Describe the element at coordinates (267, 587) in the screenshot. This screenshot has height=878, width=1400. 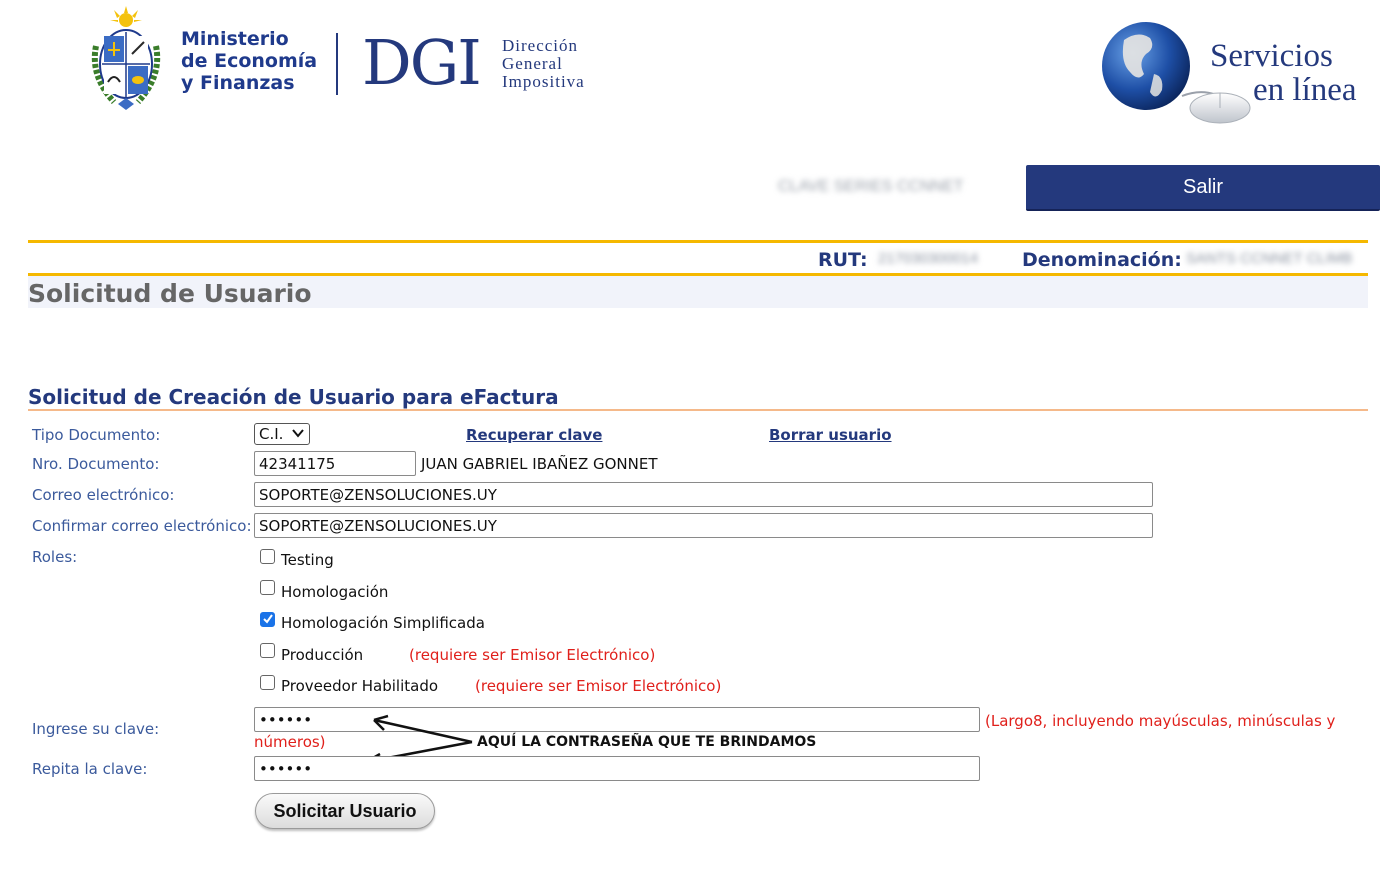
I see `role-homologacion-checkbox` at that location.